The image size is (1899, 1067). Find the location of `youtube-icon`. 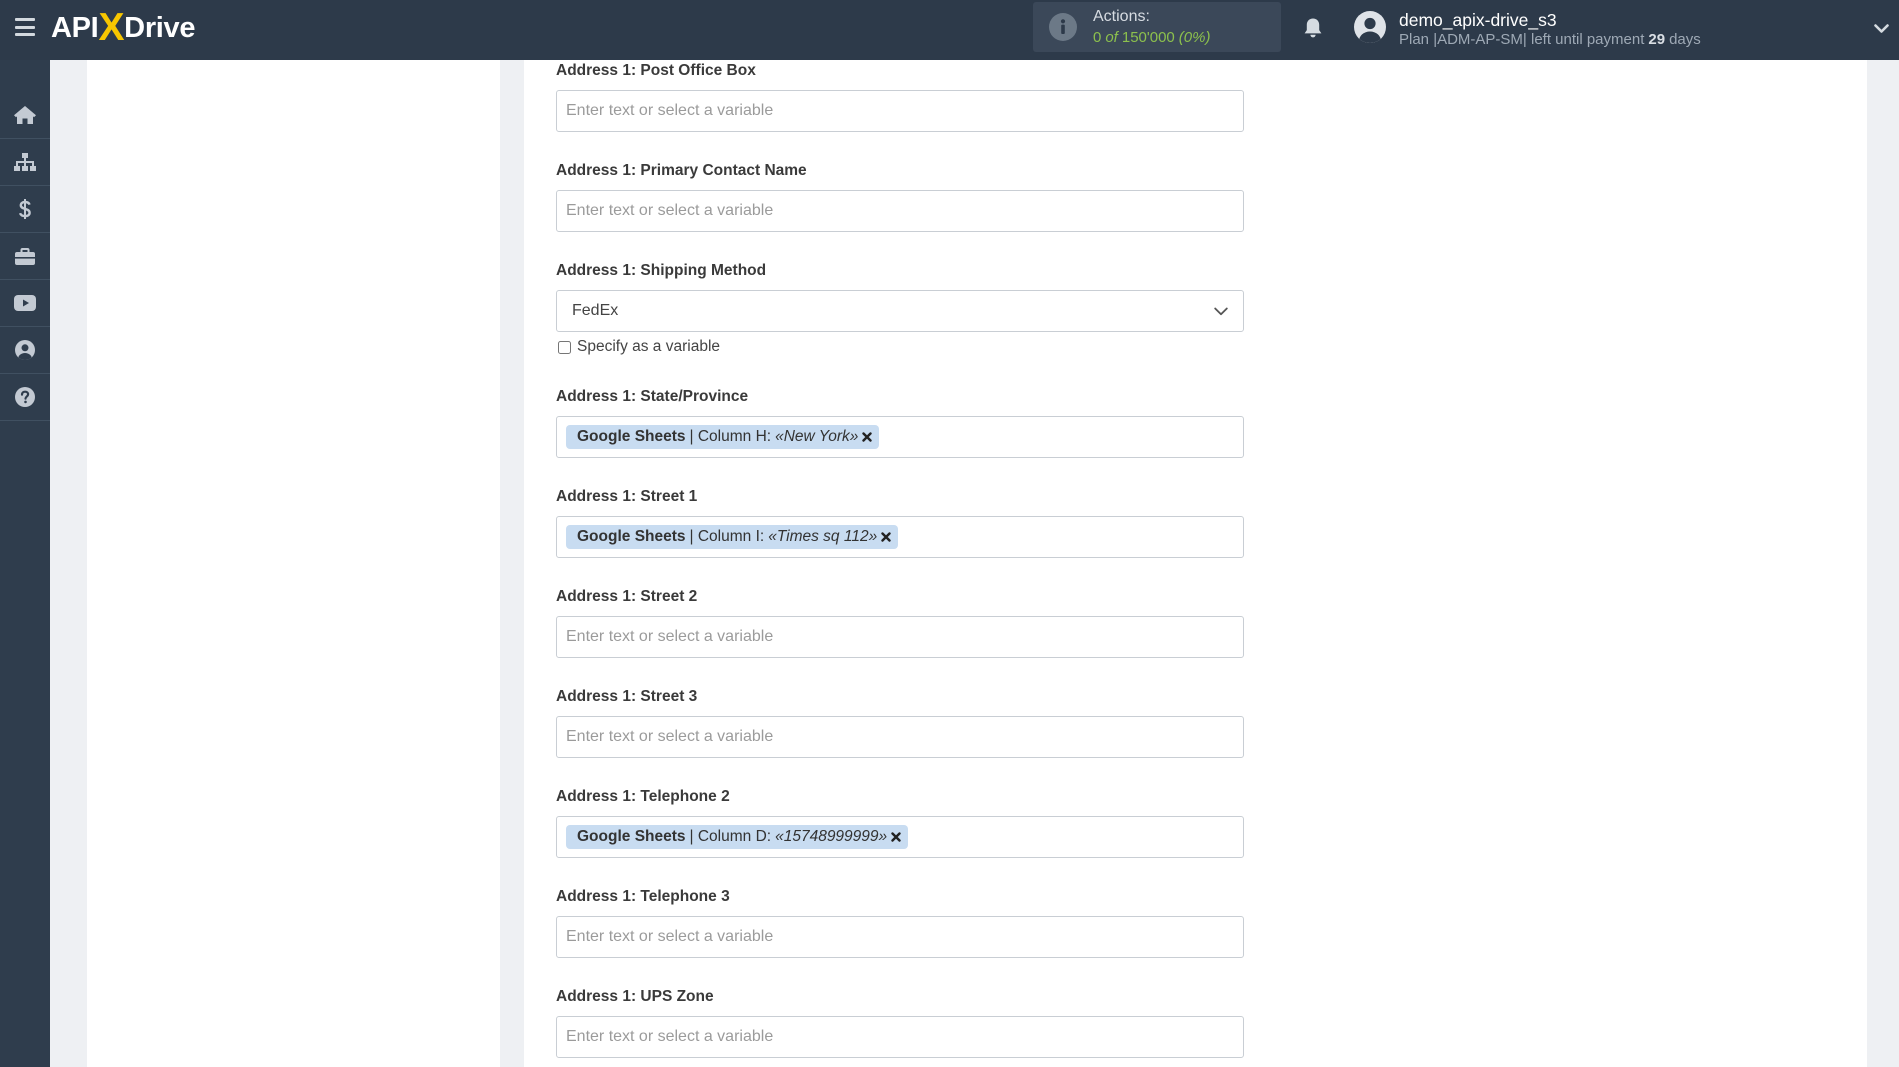

youtube-icon is located at coordinates (25, 303).